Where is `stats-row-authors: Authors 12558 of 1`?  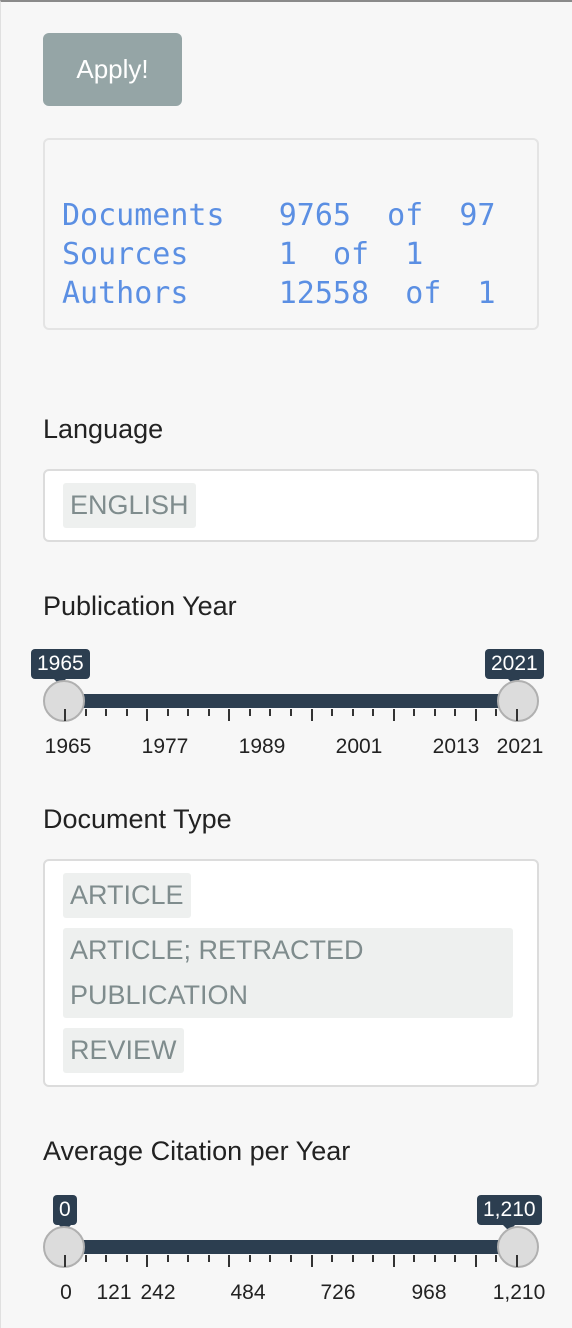
stats-row-authors: Authors 12558 of 1 is located at coordinates (279, 293).